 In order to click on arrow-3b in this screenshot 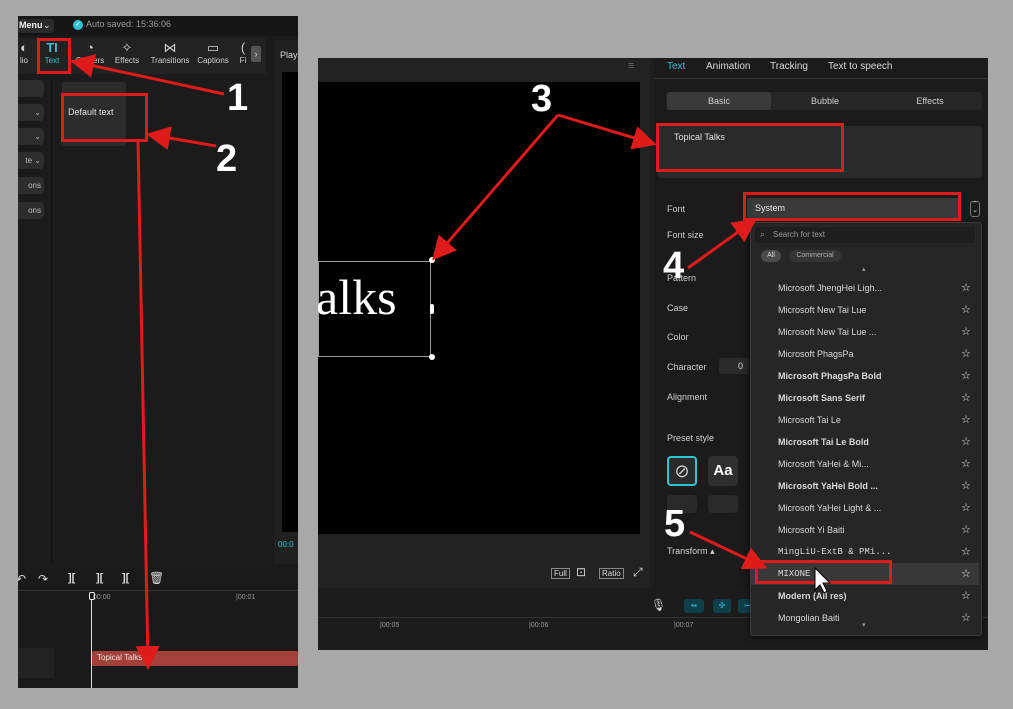, I will do `click(607, 131)`.